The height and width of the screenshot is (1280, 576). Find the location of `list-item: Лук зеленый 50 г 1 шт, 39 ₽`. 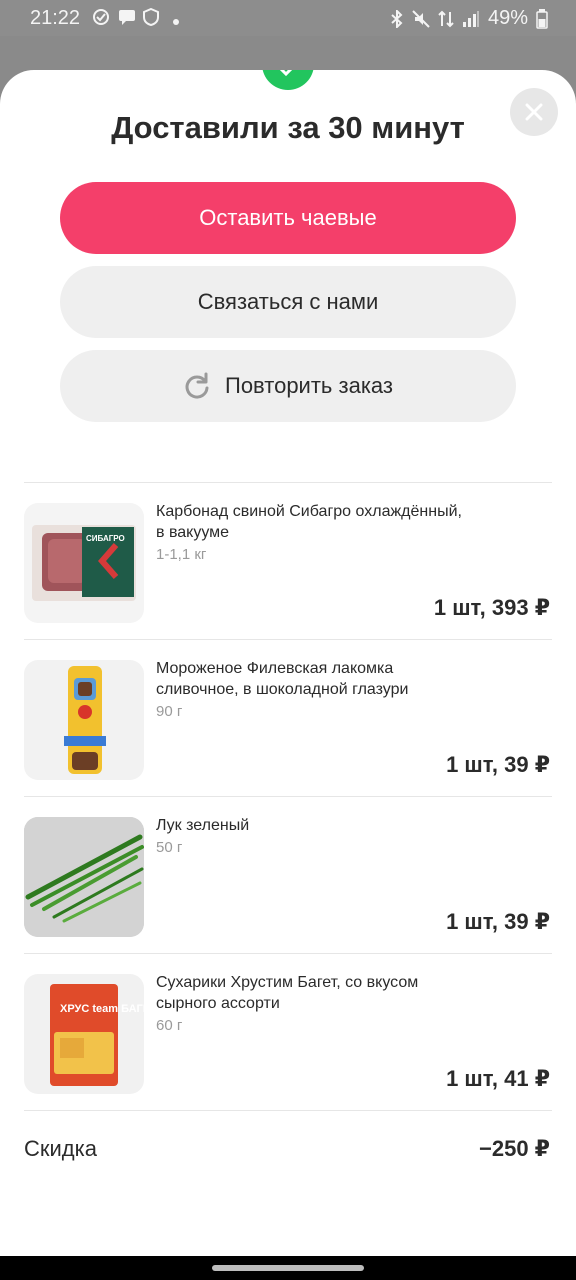

list-item: Лук зеленый 50 г 1 шт, 39 ₽ is located at coordinates (288, 872).